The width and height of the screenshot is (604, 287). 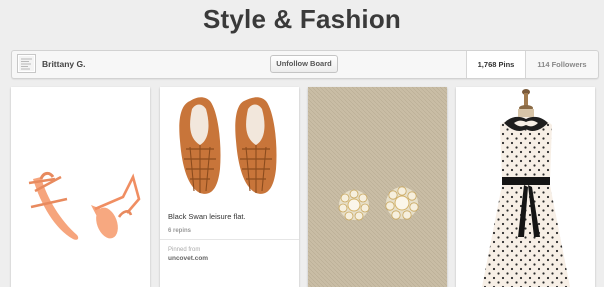 What do you see at coordinates (229, 146) in the screenshot?
I see `pin-image-woven-flats` at bounding box center [229, 146].